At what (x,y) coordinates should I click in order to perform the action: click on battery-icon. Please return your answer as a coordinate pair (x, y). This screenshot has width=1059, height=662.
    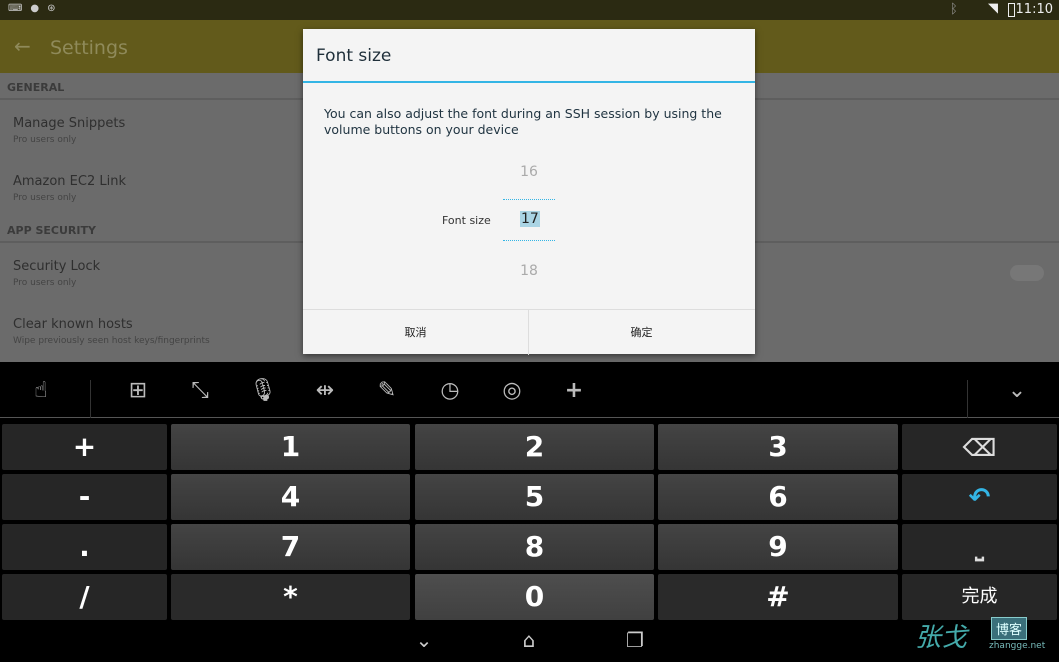
    Looking at the image, I should click on (1011, 10).